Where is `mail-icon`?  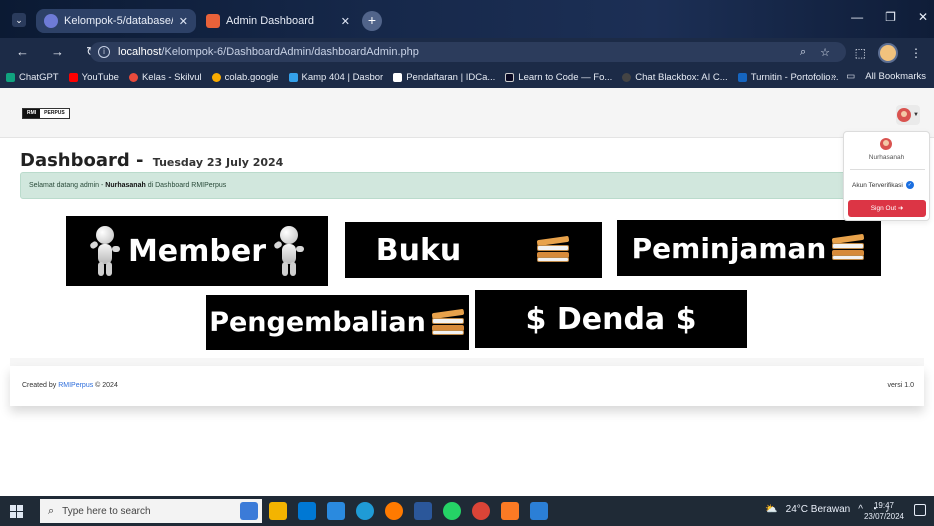 mail-icon is located at coordinates (336, 511).